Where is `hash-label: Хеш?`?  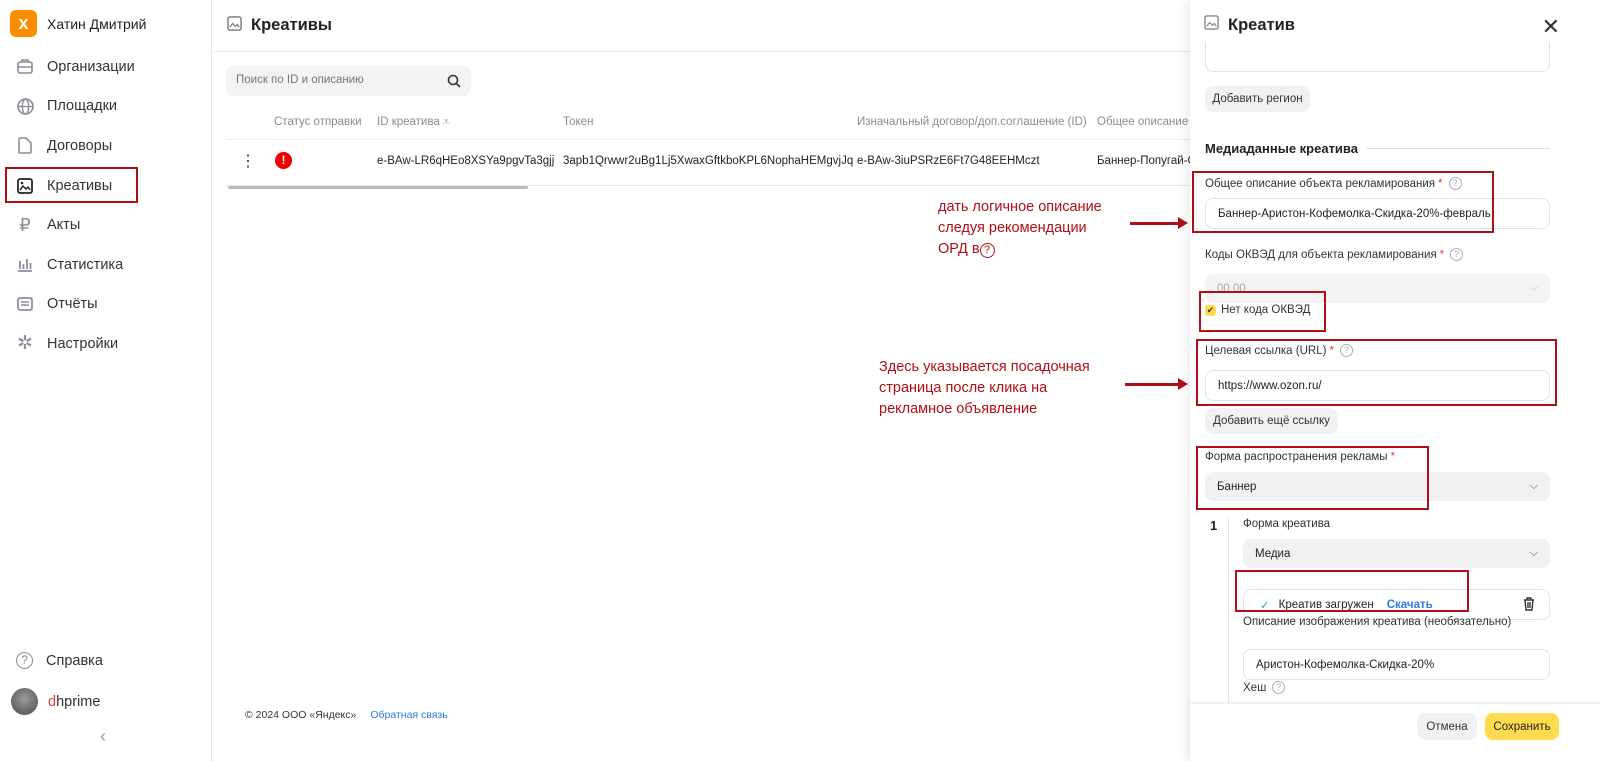
hash-label: Хеш? is located at coordinates (1264, 687).